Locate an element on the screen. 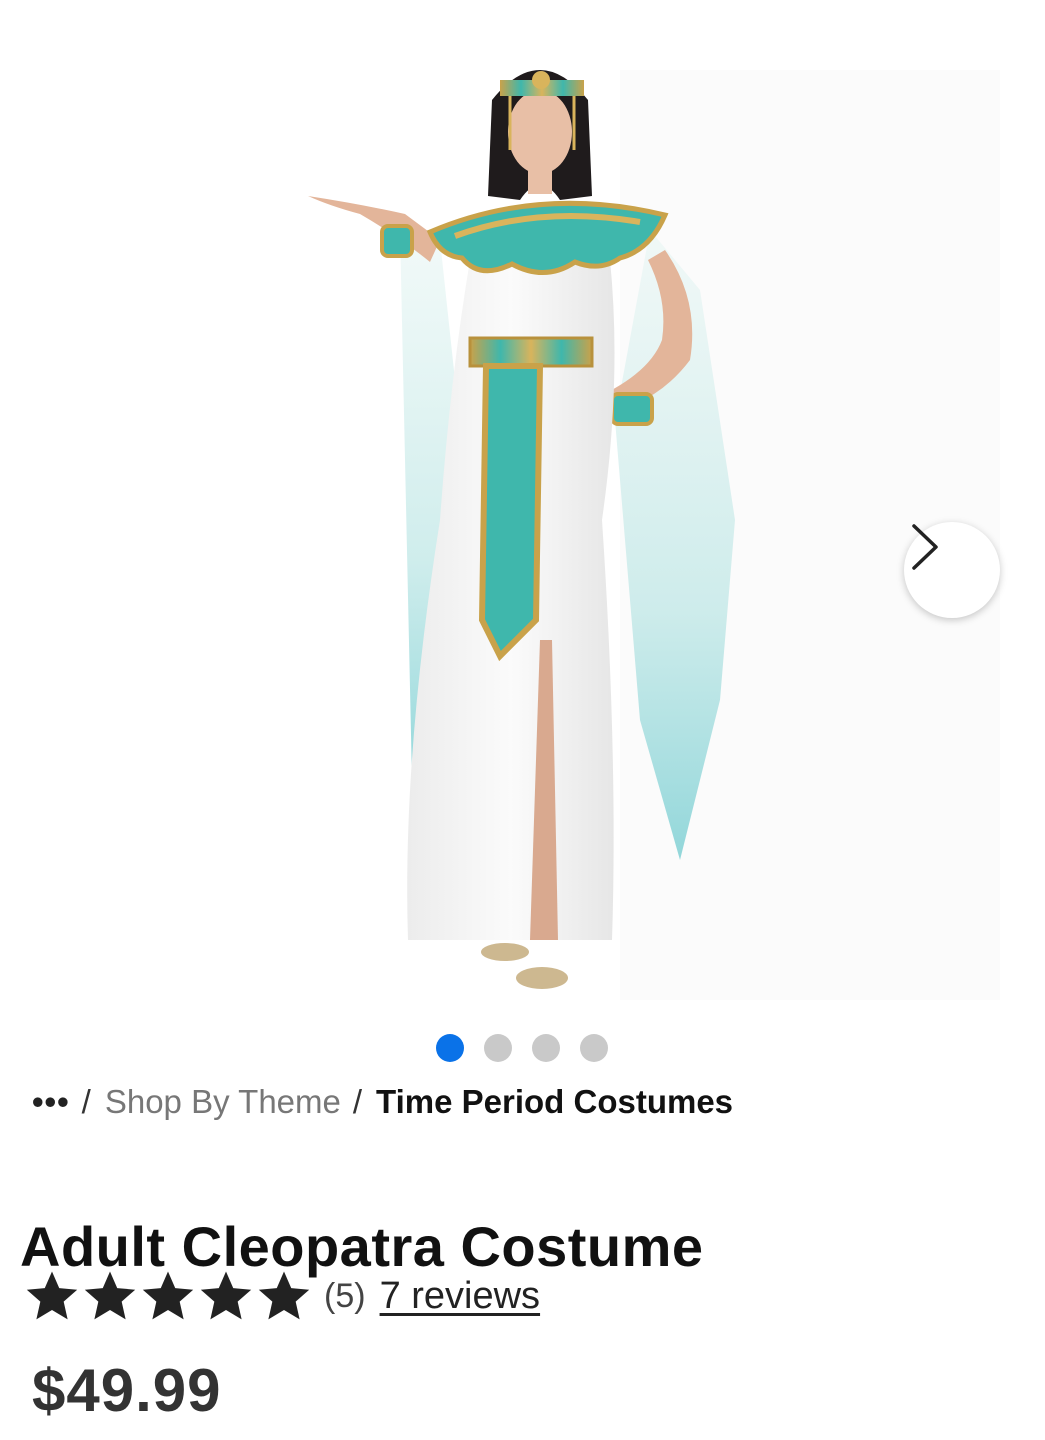 This screenshot has width=1045, height=1440. chevron-right-icon is located at coordinates (925, 547).